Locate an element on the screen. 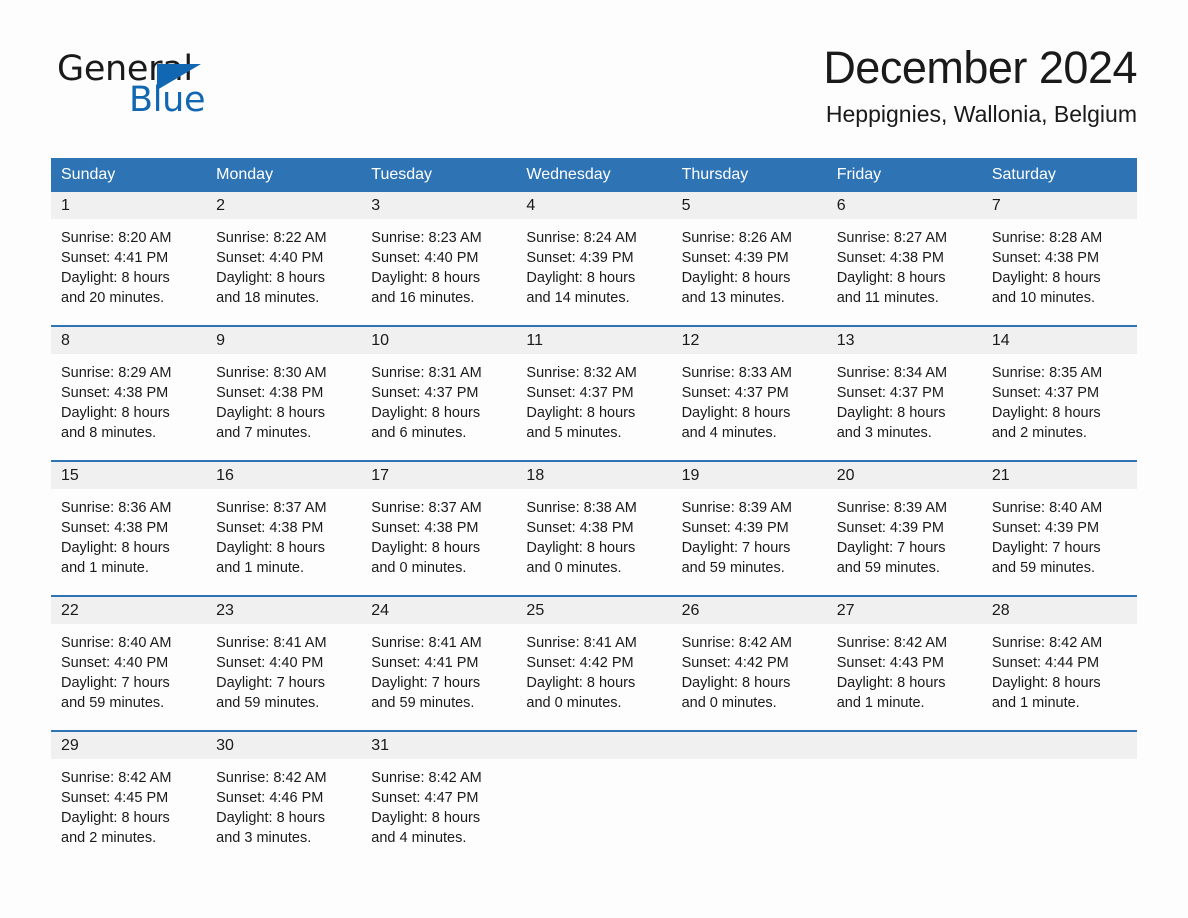 The width and height of the screenshot is (1188, 918). sunrise-text: Sunrise: 8:20 AM is located at coordinates (116, 238).